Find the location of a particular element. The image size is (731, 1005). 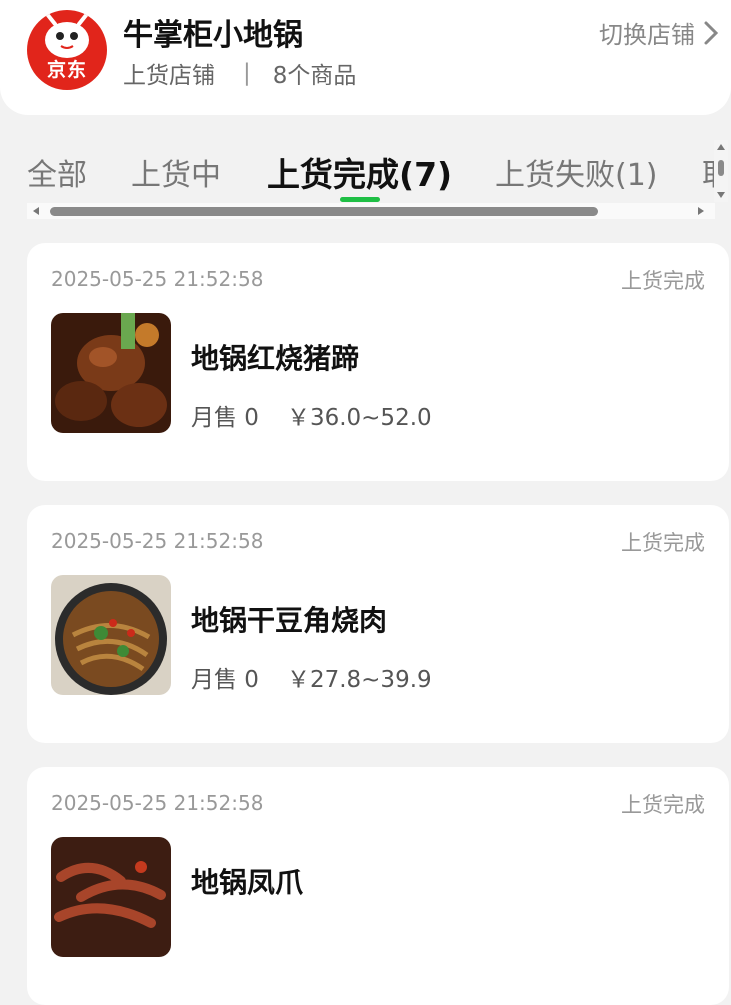

product-meta: 月售 0 ￥36.0~52.0 is located at coordinates (311, 415).